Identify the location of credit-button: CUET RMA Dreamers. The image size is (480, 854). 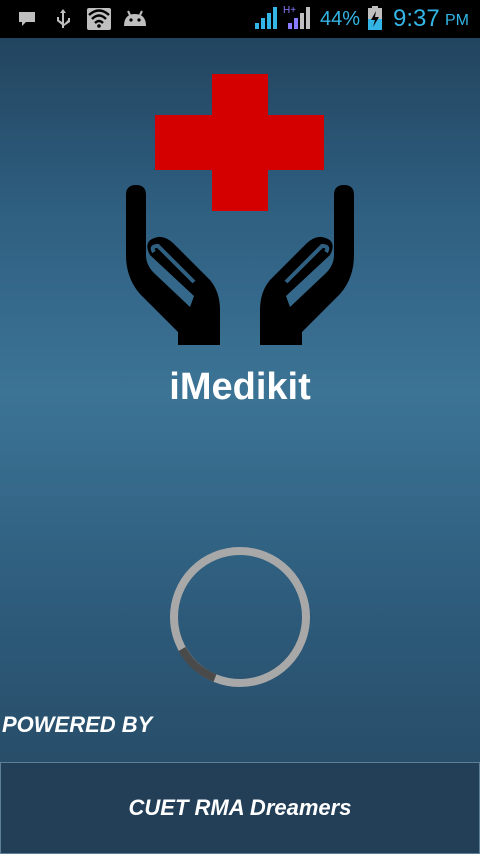
(240, 808).